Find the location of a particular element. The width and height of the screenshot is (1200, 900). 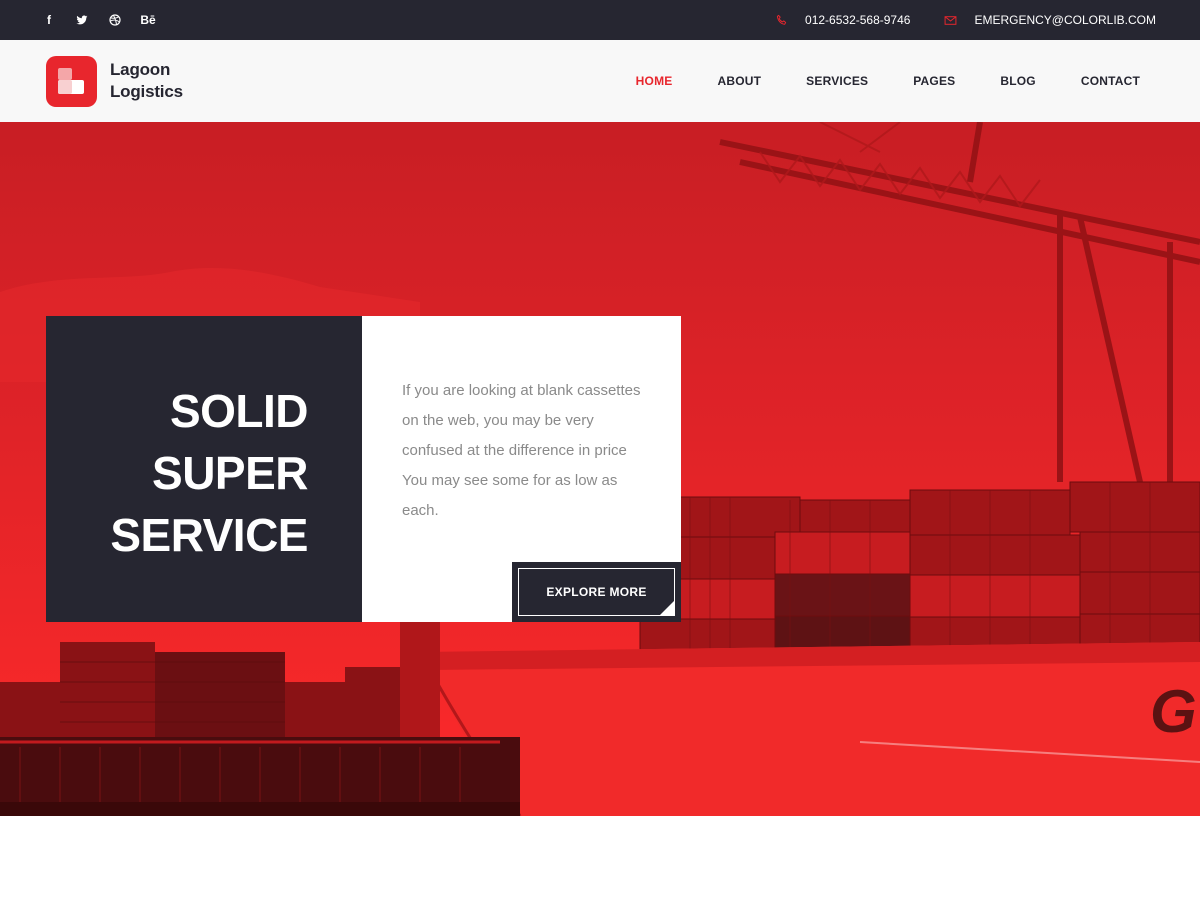

email-address: EMERGENCY@COLORLIB.COM is located at coordinates (1065, 20).